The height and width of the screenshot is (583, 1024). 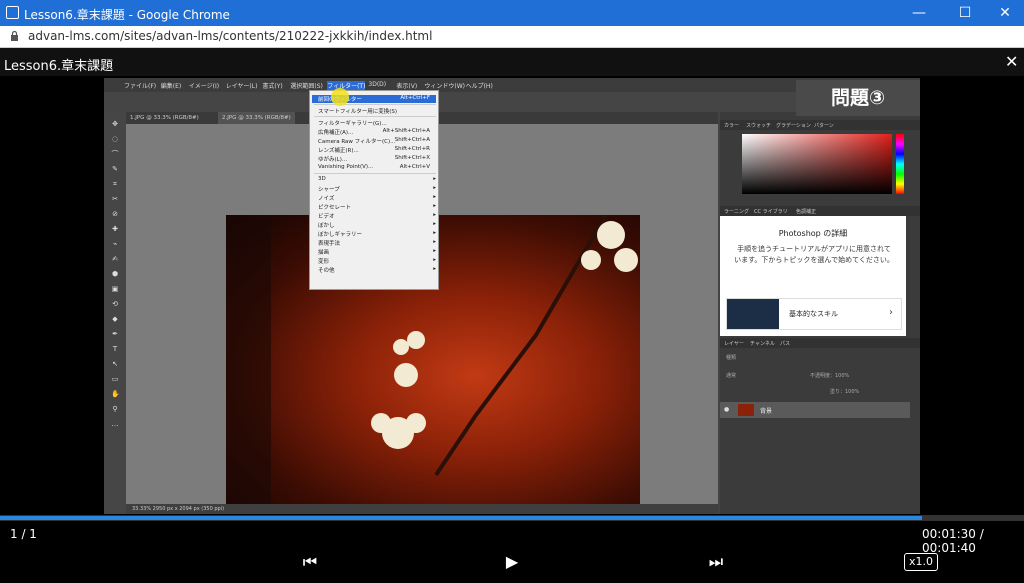 What do you see at coordinates (919, 13) in the screenshot?
I see `minimize-button: —` at bounding box center [919, 13].